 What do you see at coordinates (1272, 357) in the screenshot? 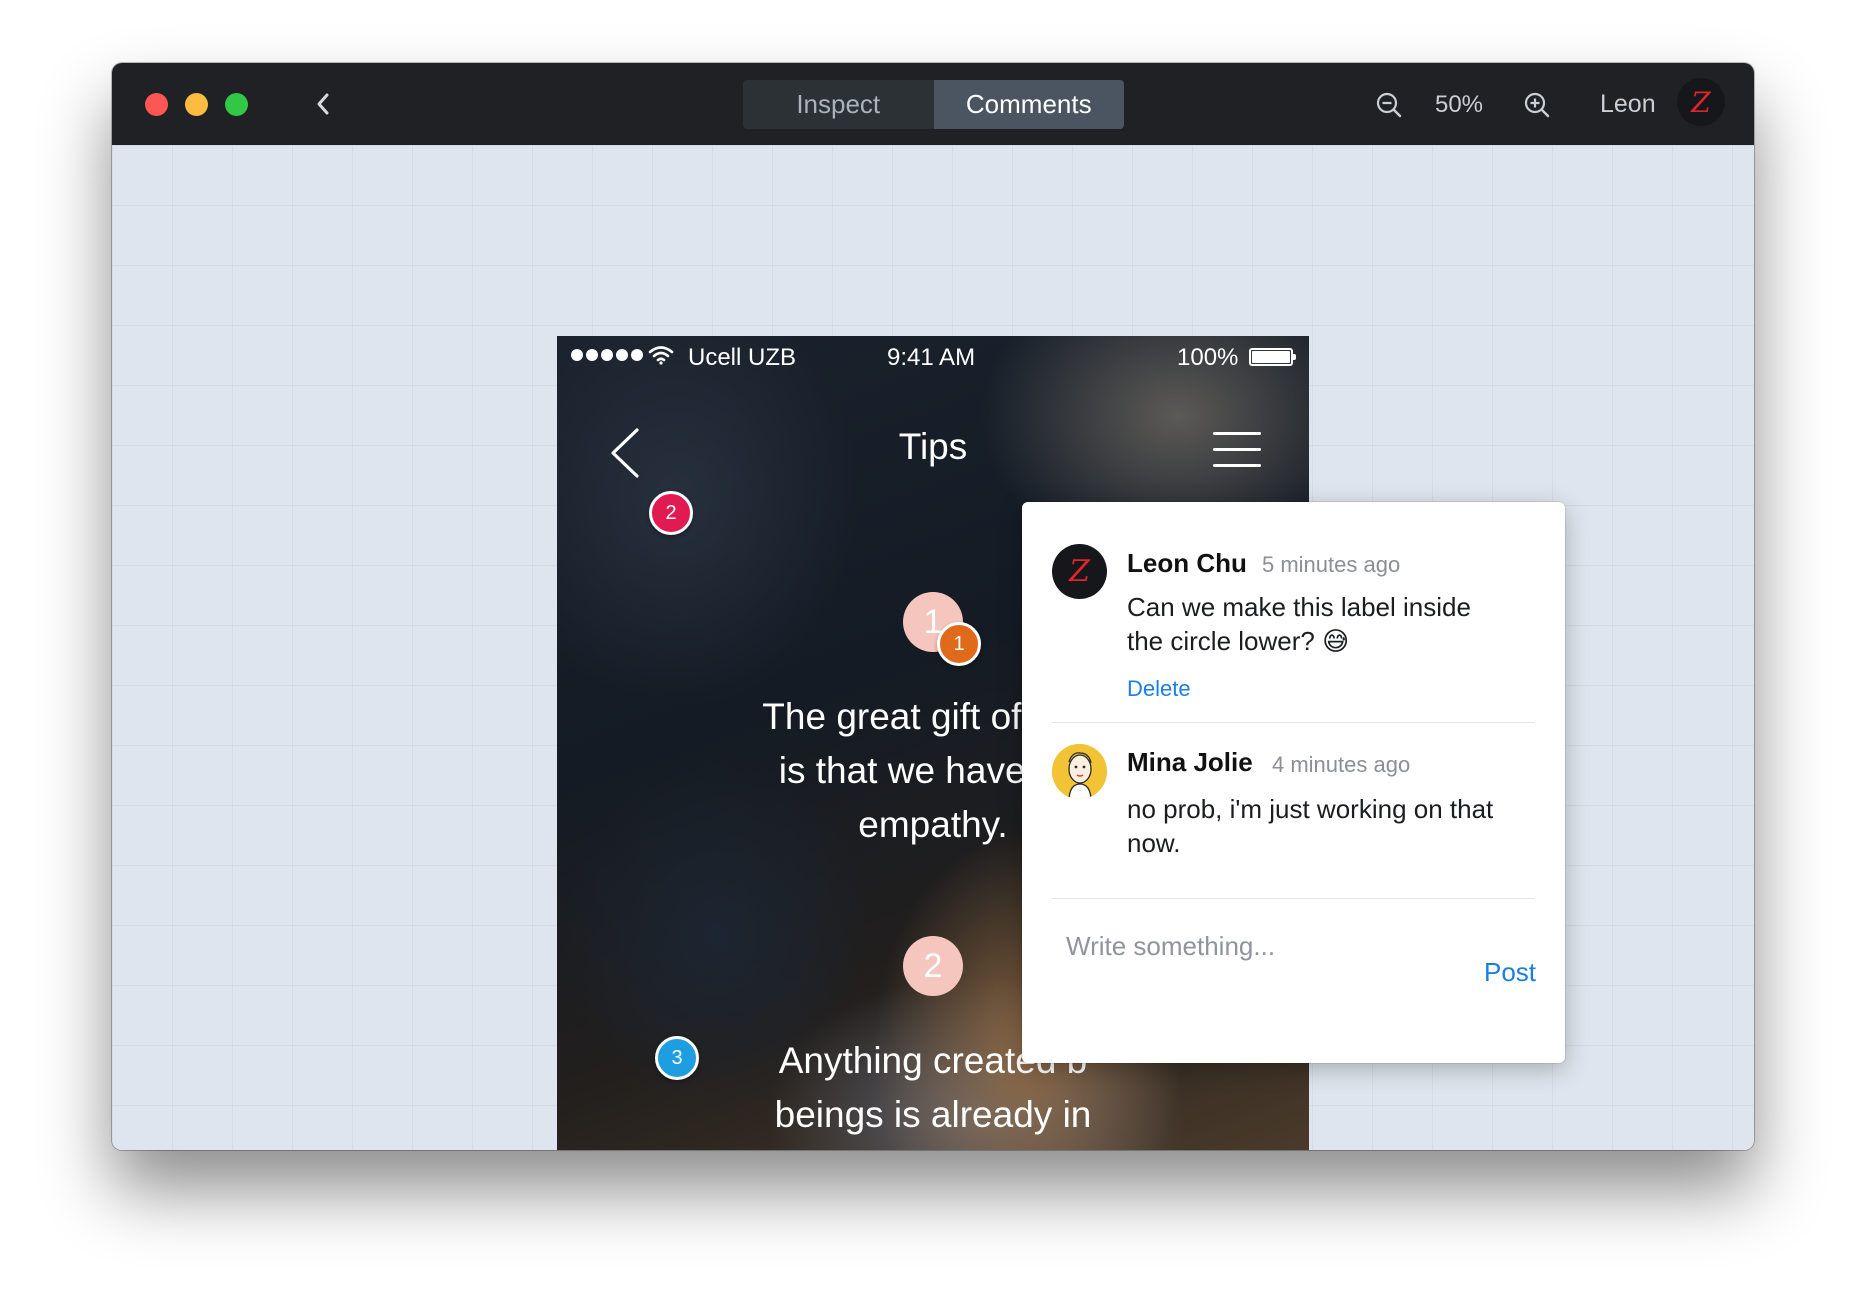
I see `battery-icon` at bounding box center [1272, 357].